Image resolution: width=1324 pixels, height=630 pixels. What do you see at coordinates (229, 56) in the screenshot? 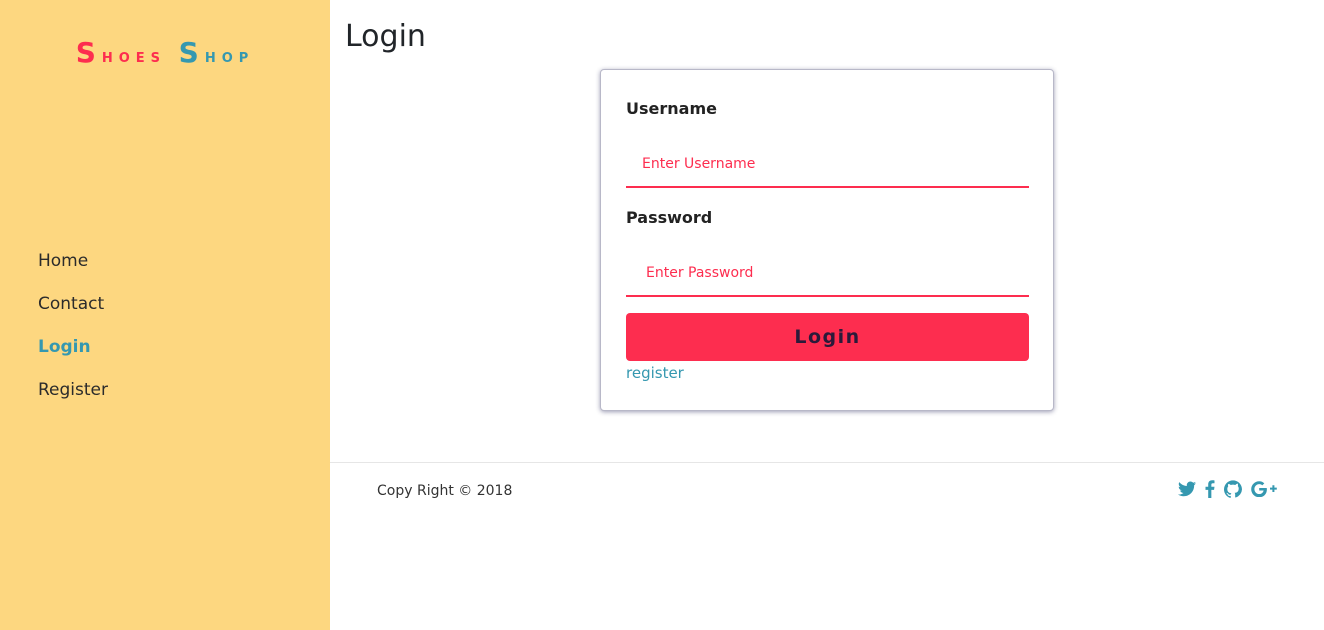
I see `brand-shop-rest: hop` at bounding box center [229, 56].